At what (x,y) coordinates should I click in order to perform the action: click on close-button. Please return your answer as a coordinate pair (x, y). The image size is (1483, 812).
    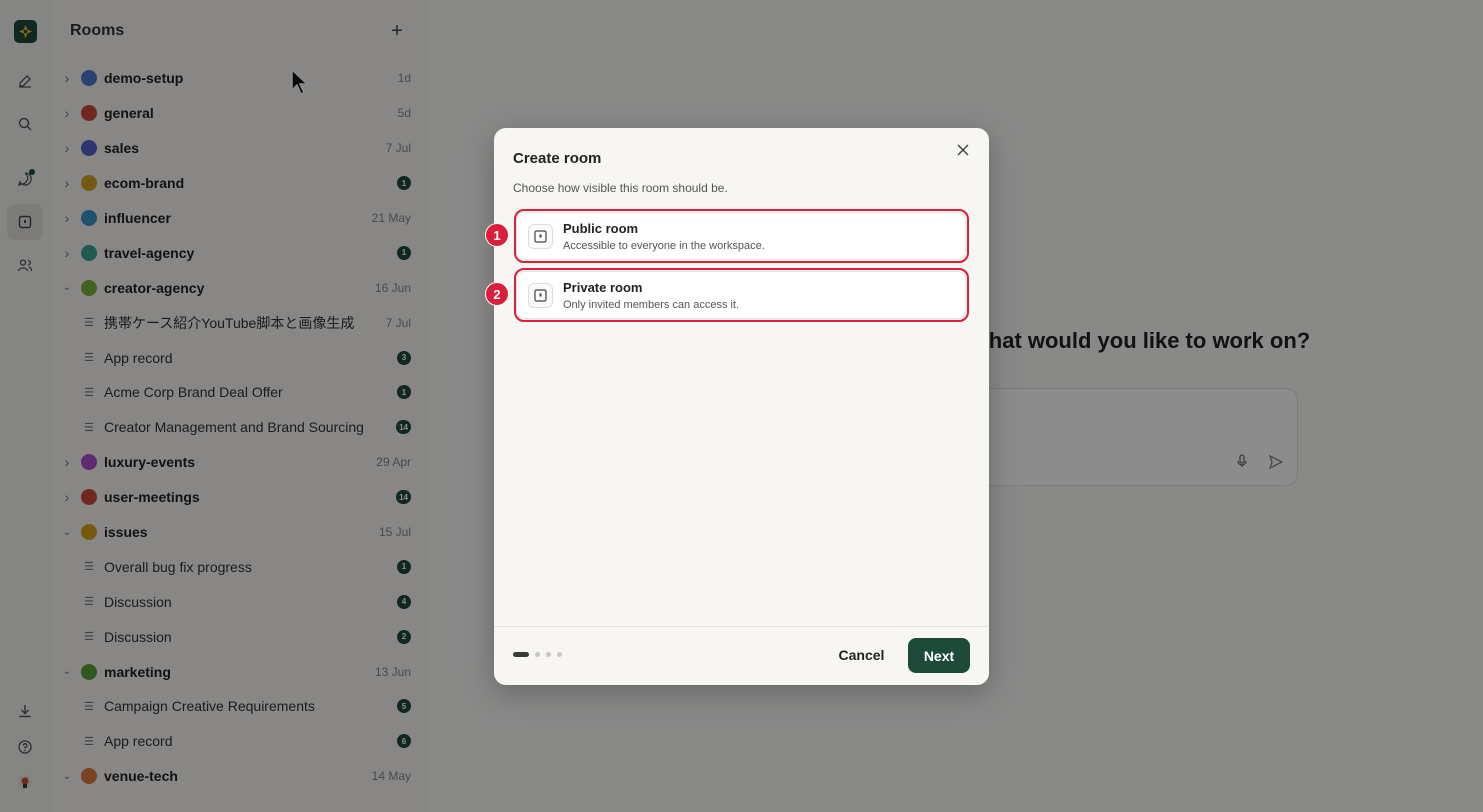
    Looking at the image, I should click on (963, 152).